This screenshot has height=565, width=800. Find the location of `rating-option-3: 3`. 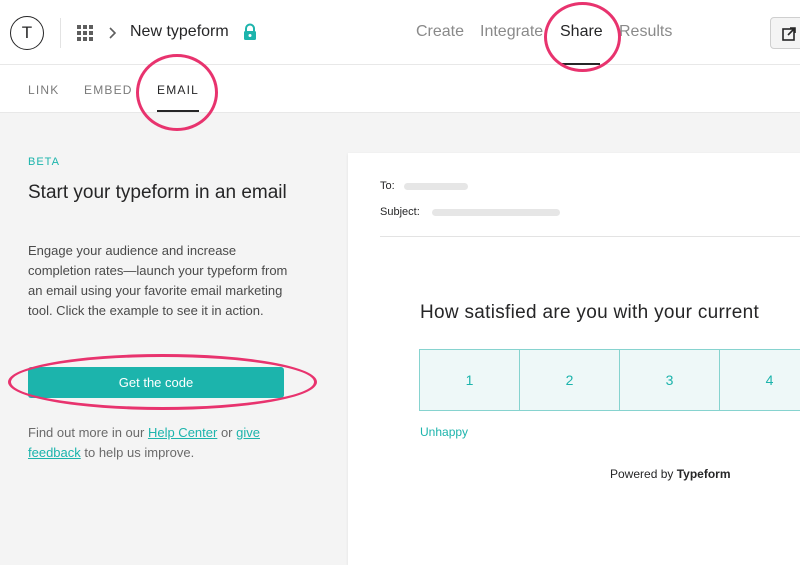

rating-option-3: 3 is located at coordinates (669, 380).